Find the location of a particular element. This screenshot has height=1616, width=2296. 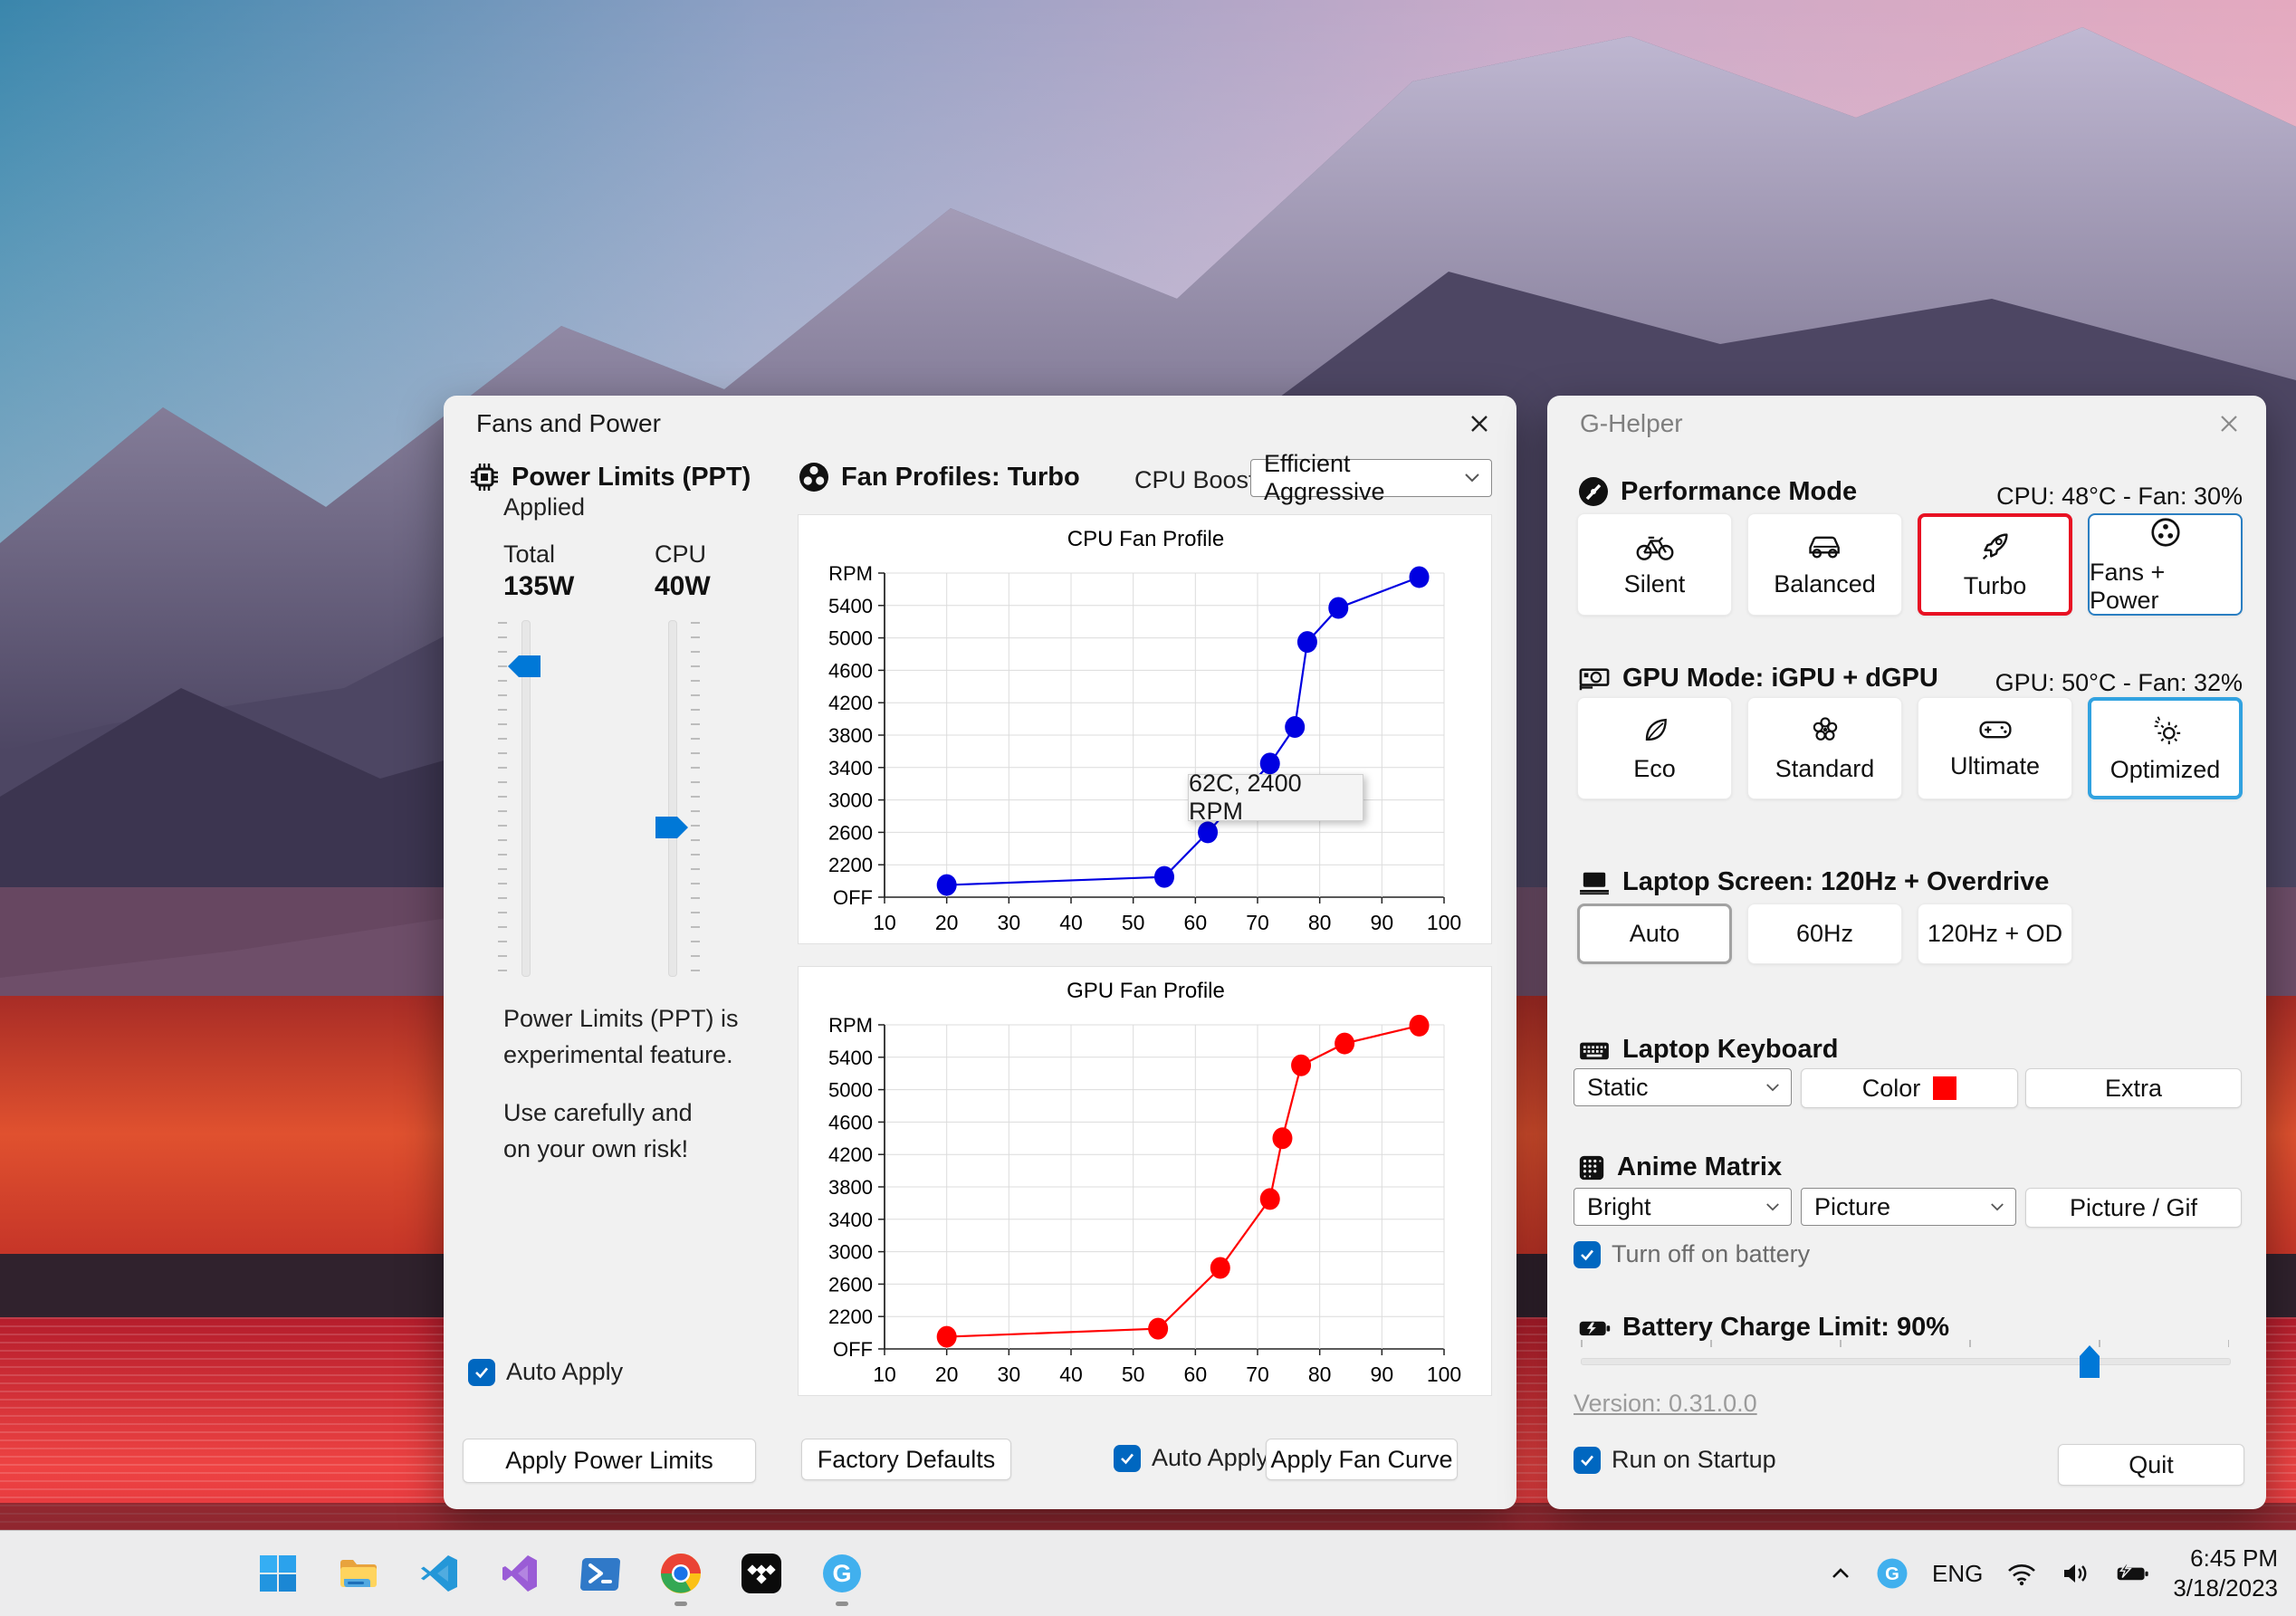

svg-text: RPM is located at coordinates (850, 573).